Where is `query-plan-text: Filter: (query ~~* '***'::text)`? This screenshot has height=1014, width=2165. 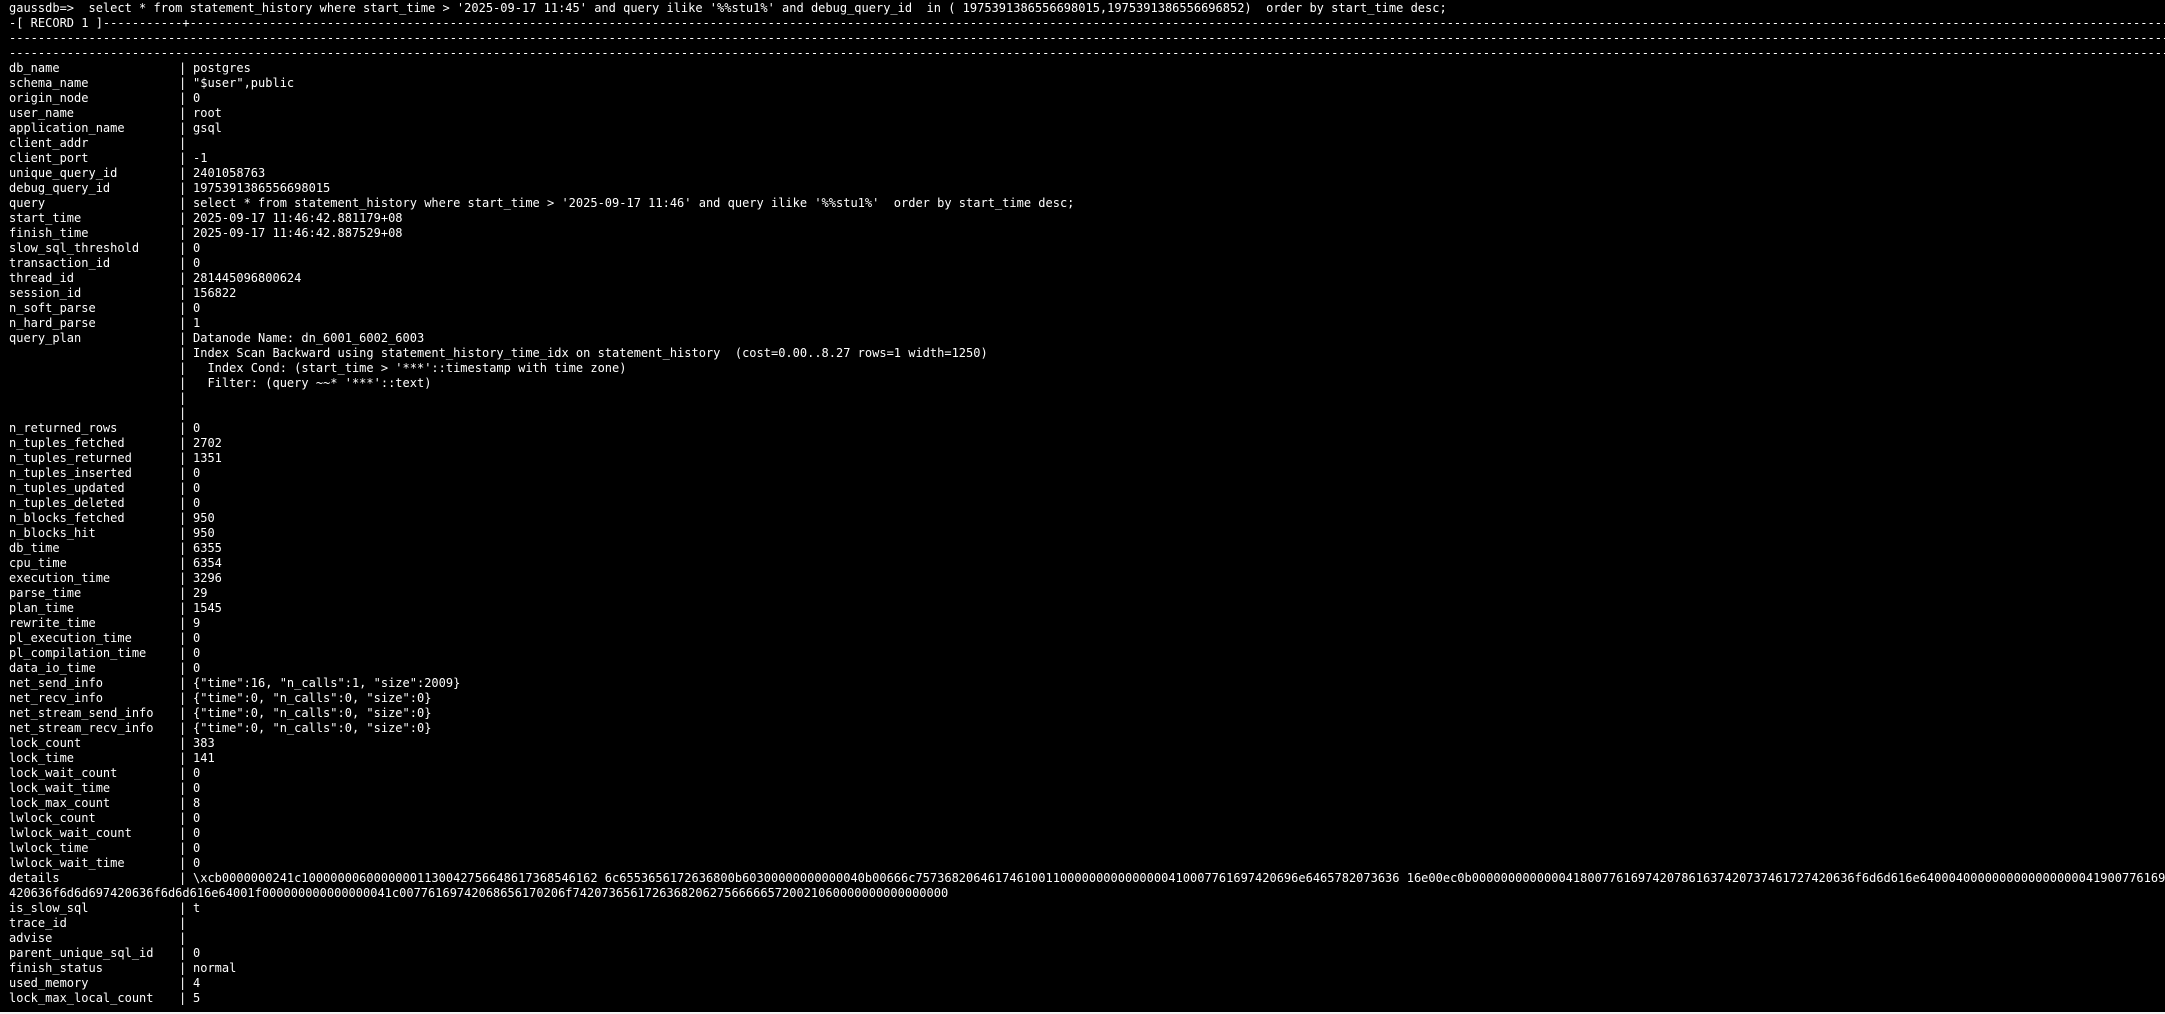 query-plan-text: Filter: (query ~~* '***'::text) is located at coordinates (312, 383).